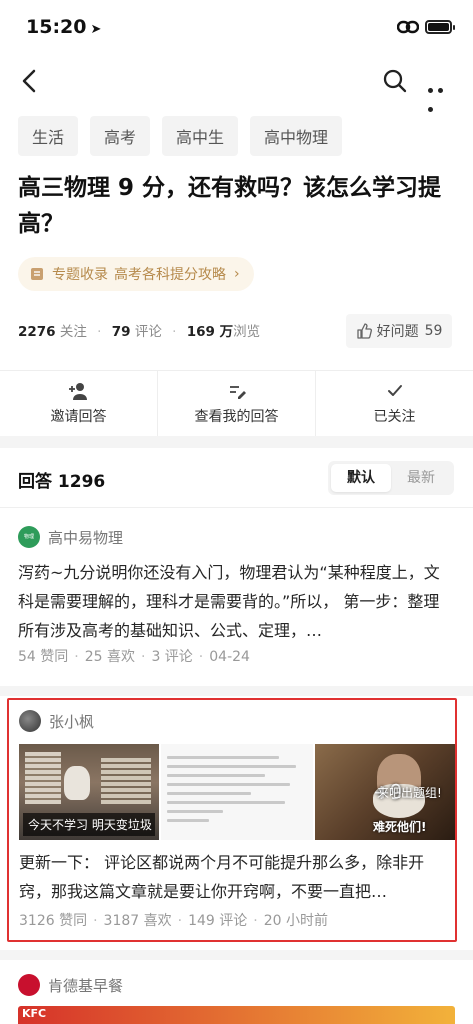 The image size is (473, 1024). What do you see at coordinates (170, 275) in the screenshot?
I see `collection-name: 高考各科提分攻略` at bounding box center [170, 275].